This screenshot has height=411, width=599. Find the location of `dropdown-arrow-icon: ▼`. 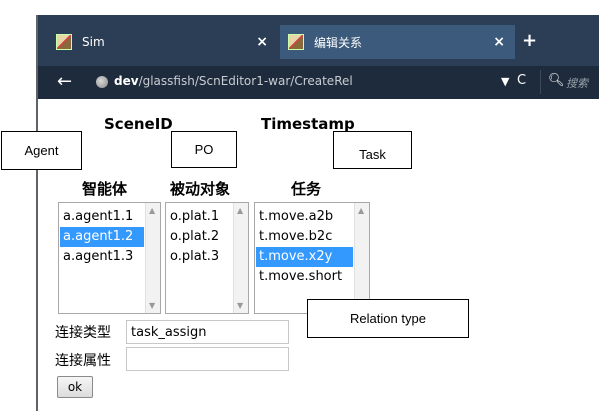

dropdown-arrow-icon: ▼ is located at coordinates (505, 81).